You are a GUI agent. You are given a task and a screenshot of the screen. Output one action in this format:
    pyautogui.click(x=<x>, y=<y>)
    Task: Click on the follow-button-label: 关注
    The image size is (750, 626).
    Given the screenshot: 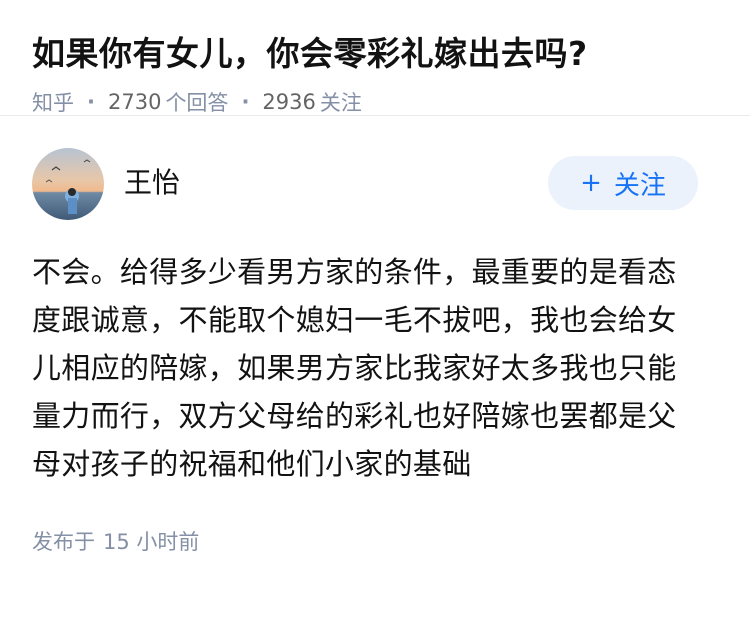 What is the action you would take?
    pyautogui.click(x=639, y=185)
    